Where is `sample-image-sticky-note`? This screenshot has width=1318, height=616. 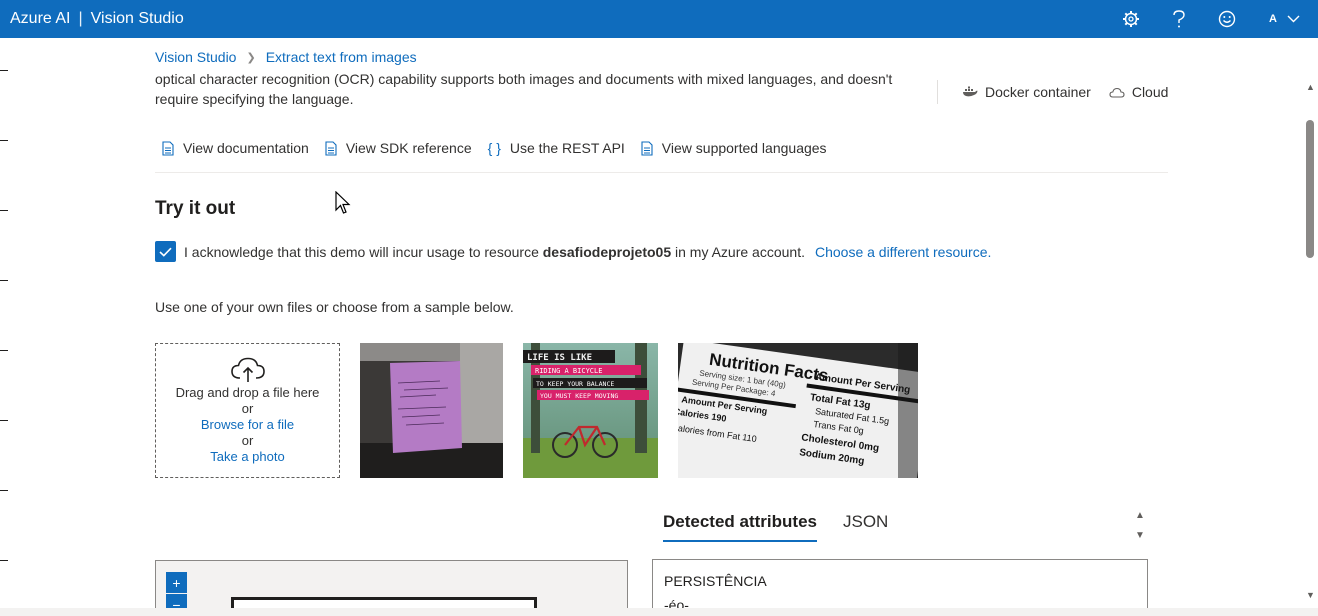 sample-image-sticky-note is located at coordinates (431, 410).